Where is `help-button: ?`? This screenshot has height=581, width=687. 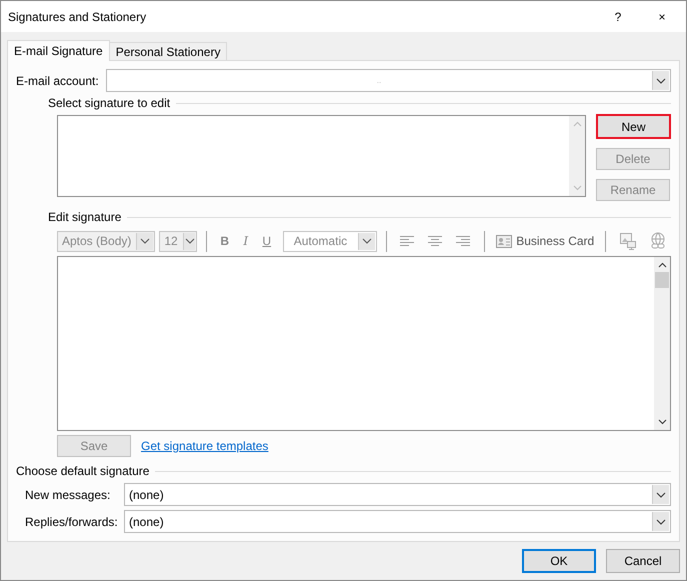
help-button: ? is located at coordinates (618, 17).